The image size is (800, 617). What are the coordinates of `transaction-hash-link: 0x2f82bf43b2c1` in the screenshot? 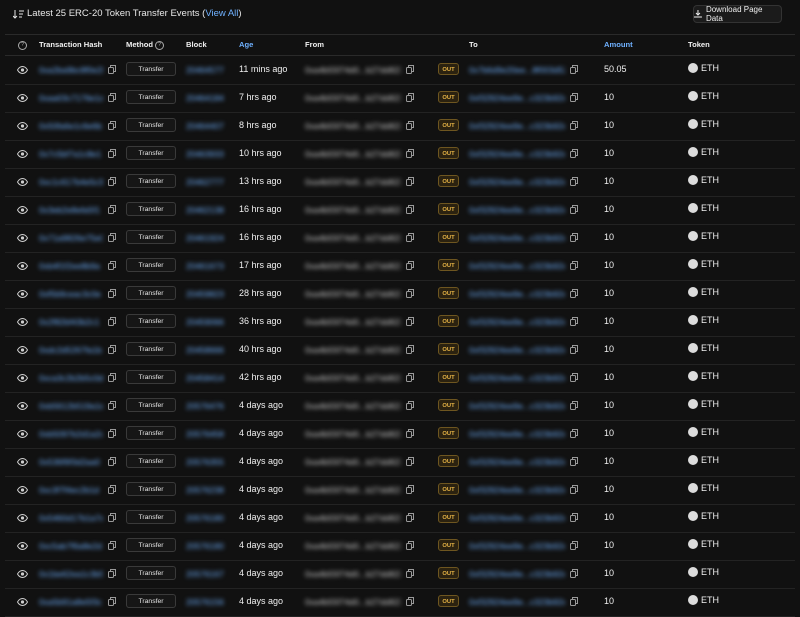 It's located at (71, 322).